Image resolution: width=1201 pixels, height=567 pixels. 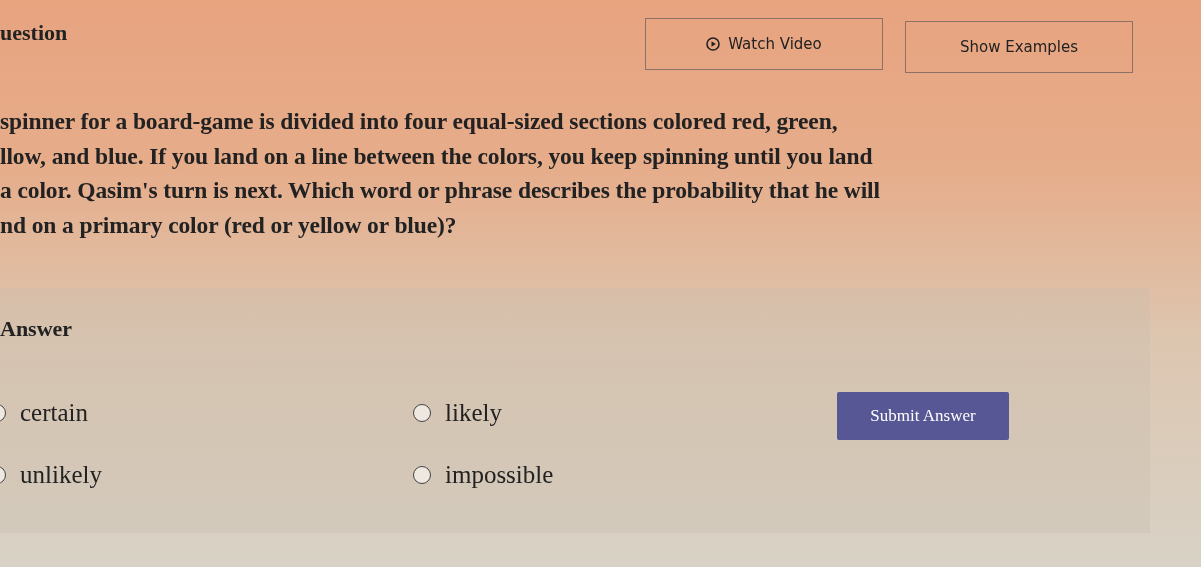 I want to click on submit-button: Submit Answer, so click(x=923, y=416).